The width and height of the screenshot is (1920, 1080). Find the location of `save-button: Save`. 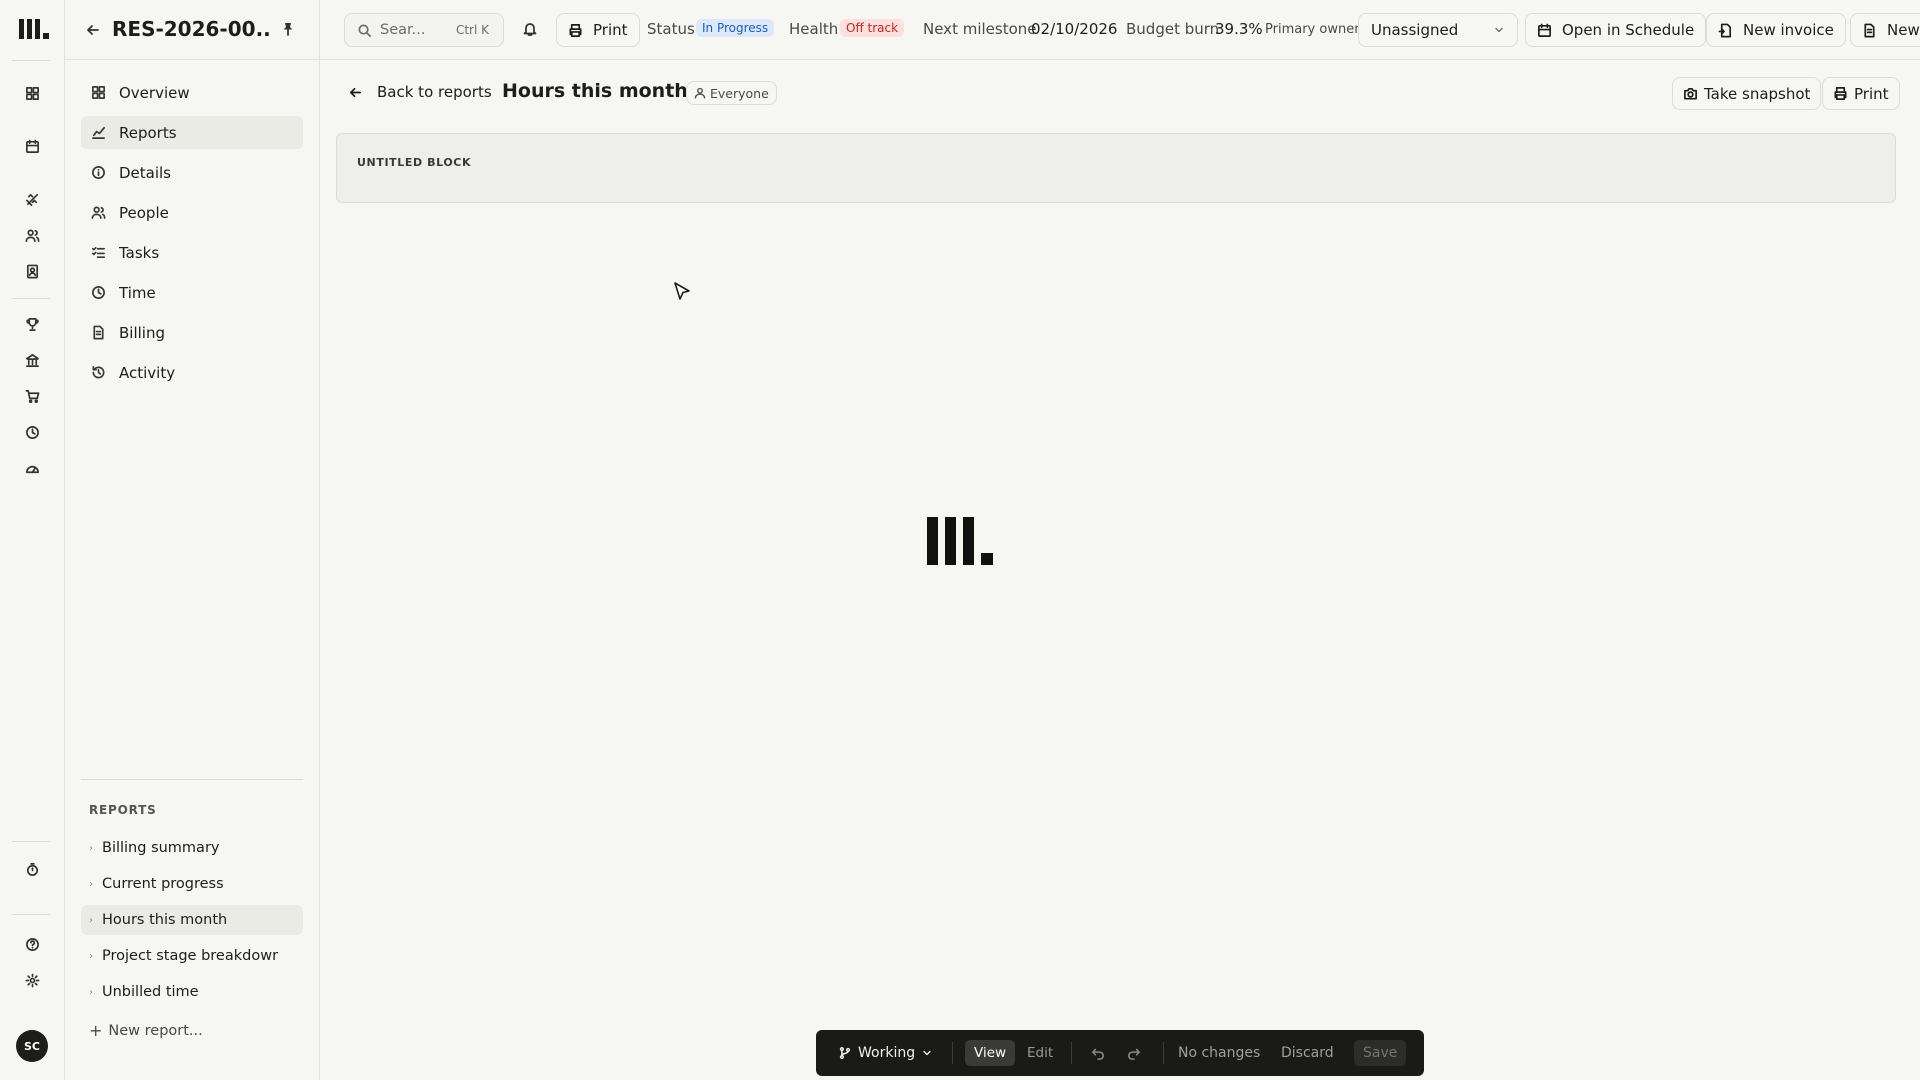

save-button: Save is located at coordinates (1380, 1053).